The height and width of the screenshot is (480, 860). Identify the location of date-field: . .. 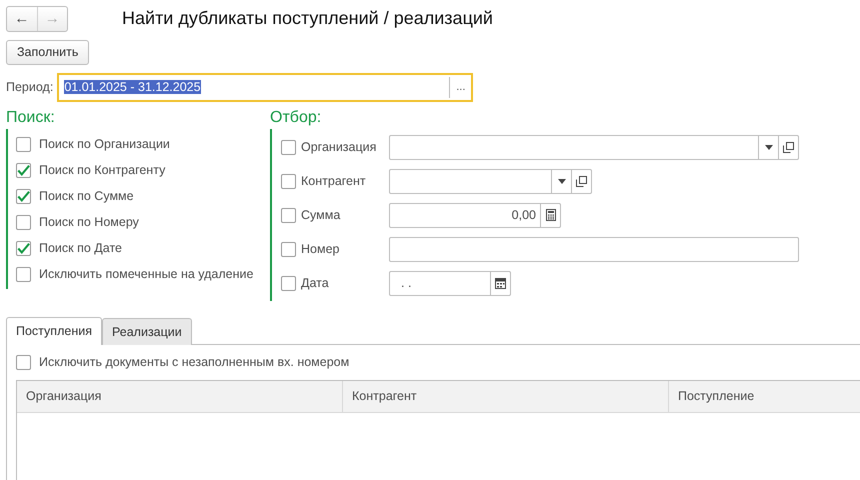
(450, 283).